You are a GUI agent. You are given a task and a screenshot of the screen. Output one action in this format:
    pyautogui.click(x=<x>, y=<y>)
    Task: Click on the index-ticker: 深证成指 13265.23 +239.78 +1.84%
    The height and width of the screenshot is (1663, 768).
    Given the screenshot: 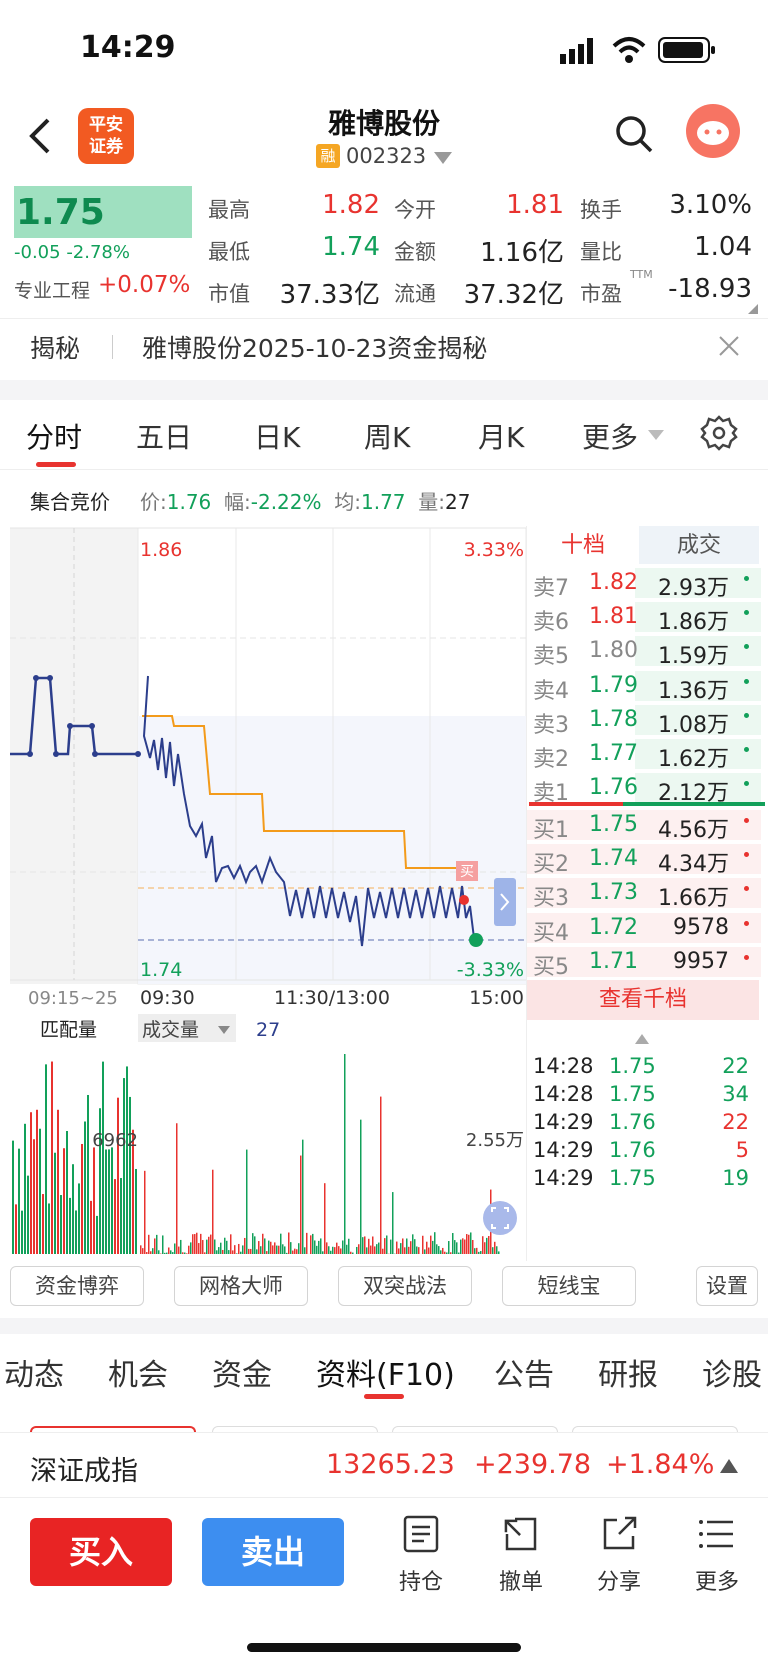 What is the action you would take?
    pyautogui.click(x=384, y=1465)
    